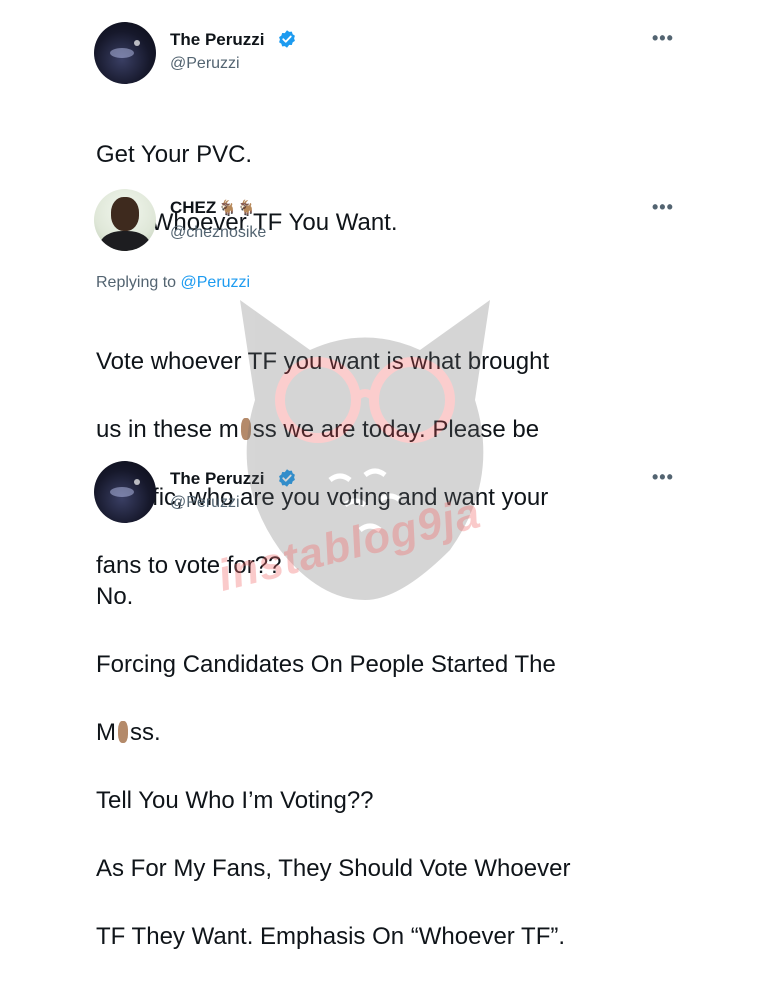 The width and height of the screenshot is (768, 988). Describe the element at coordinates (115, 596) in the screenshot. I see `tweet-line: No.` at that location.